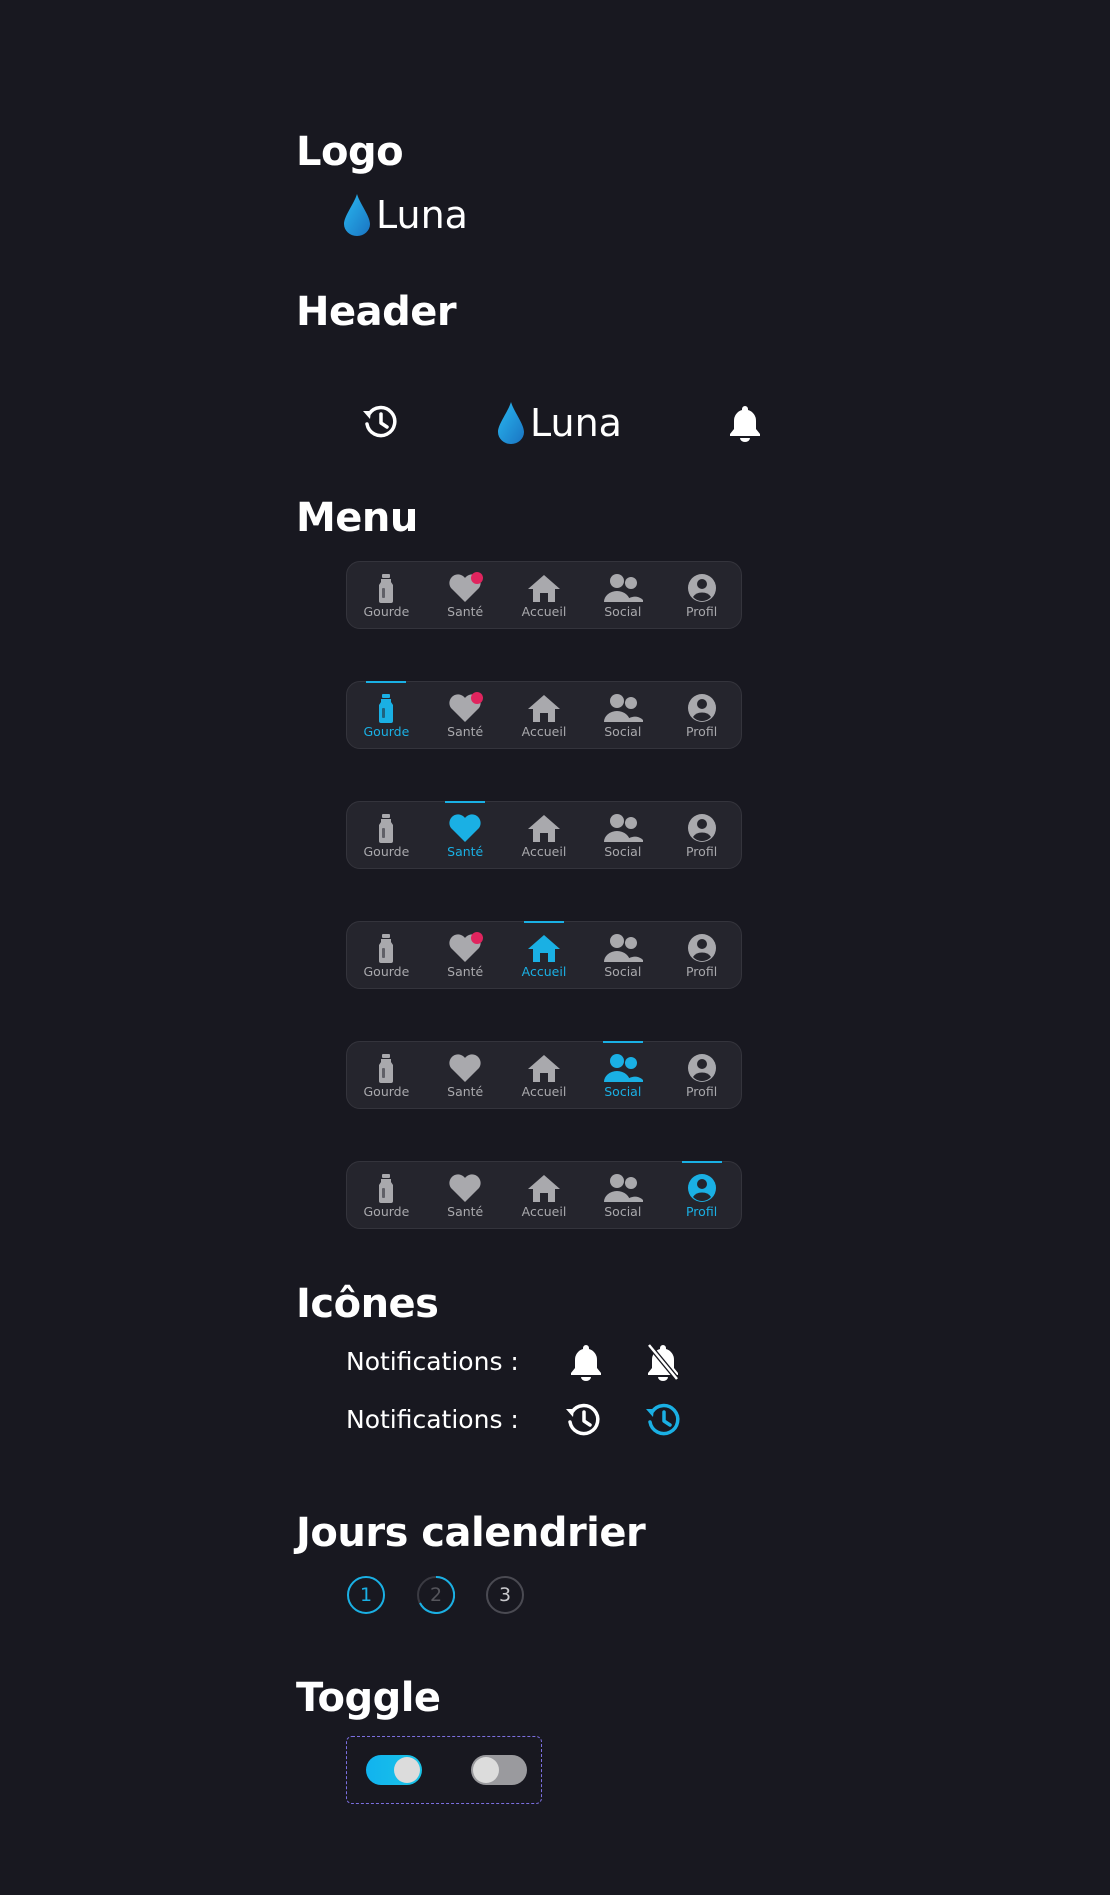  I want to click on brand-logo: Luna, so click(406, 215).